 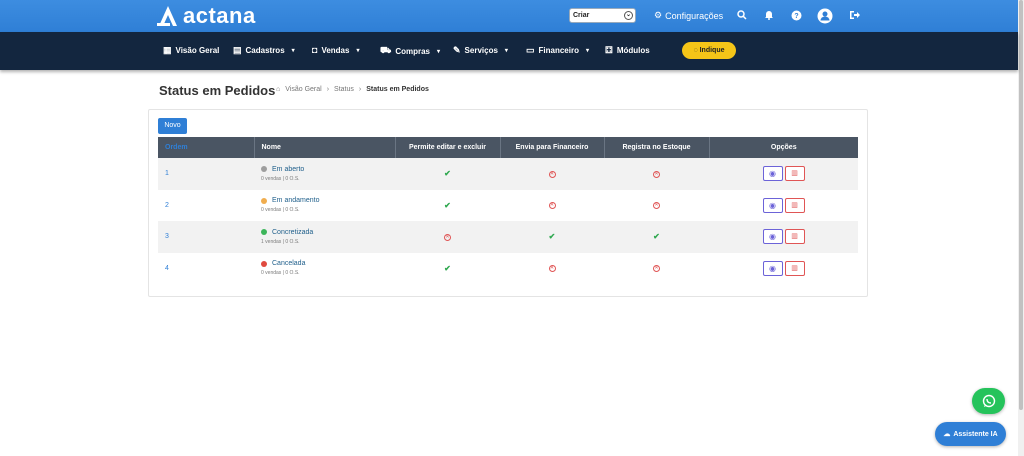 I want to click on nav-vendas: ◘ Vendas ▾, so click(x=335, y=50).